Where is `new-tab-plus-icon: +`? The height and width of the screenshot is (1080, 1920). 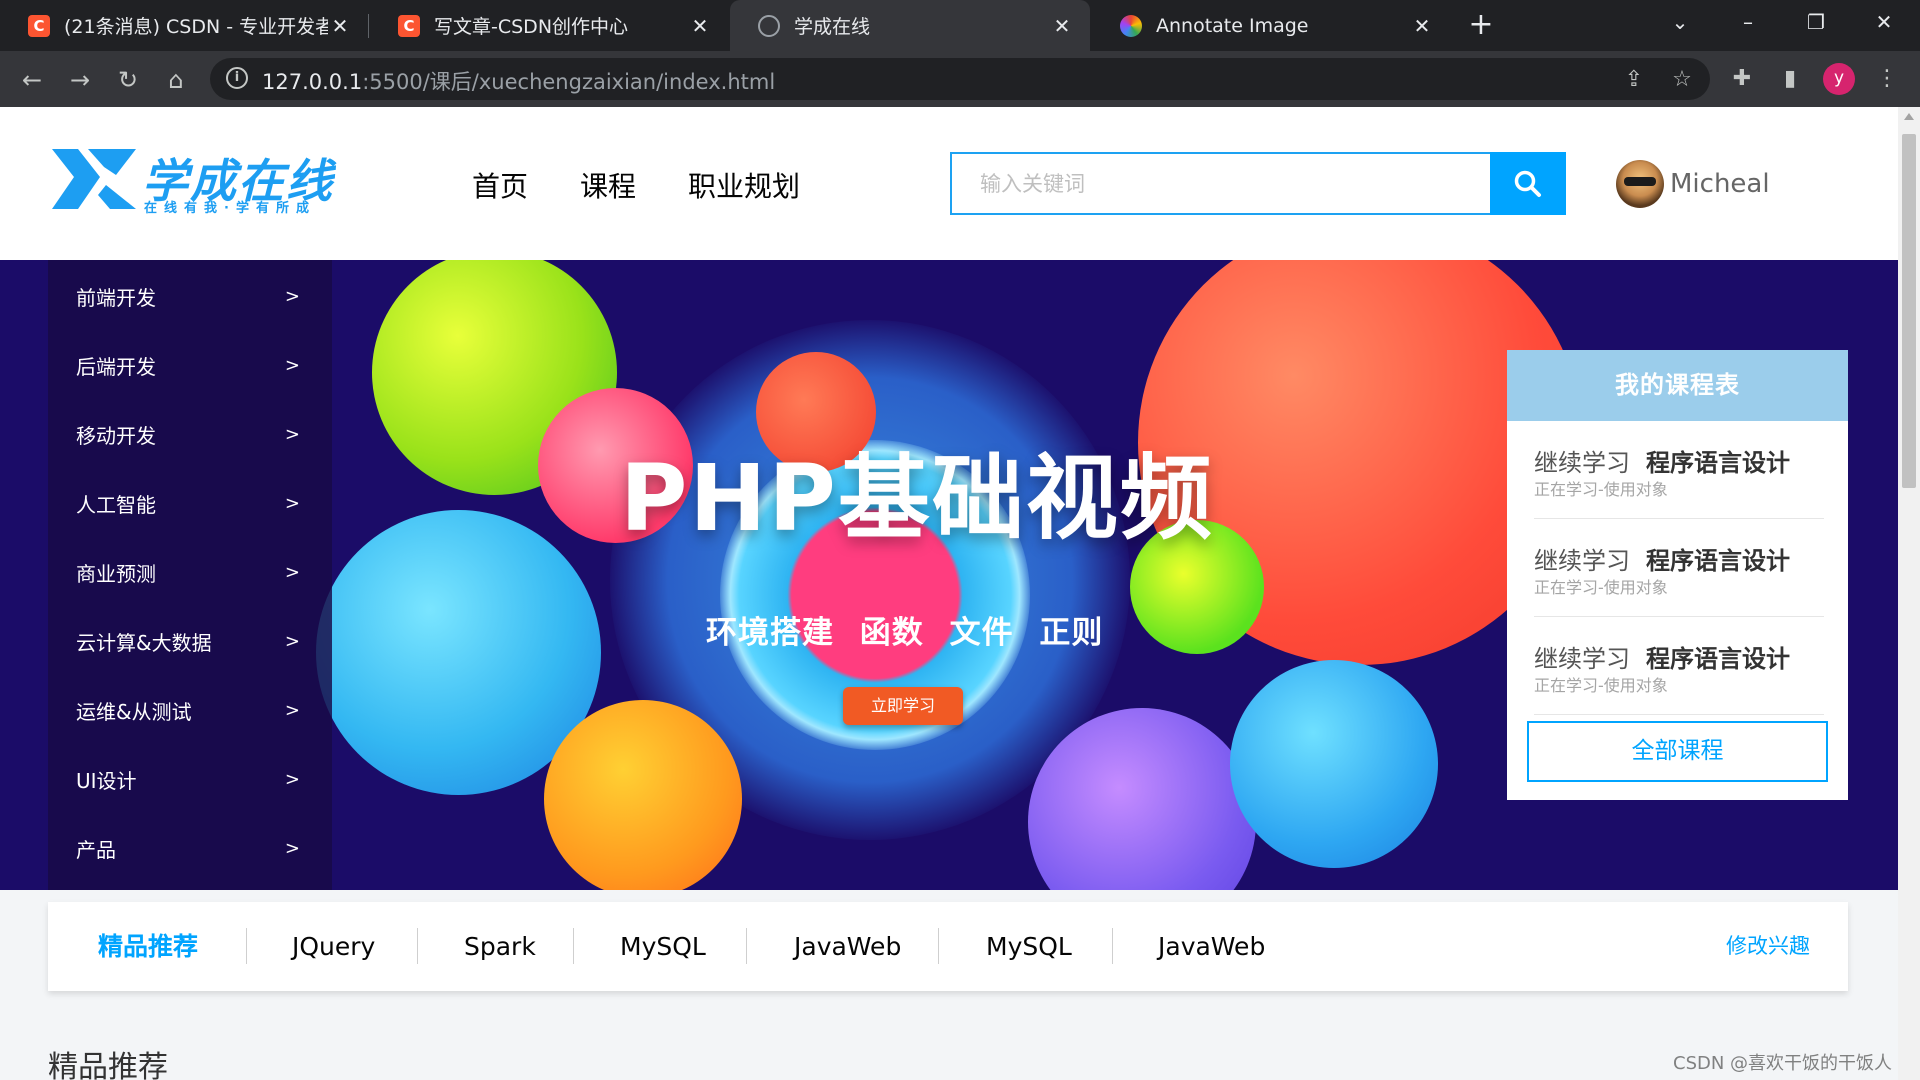
new-tab-plus-icon: + is located at coordinates (1481, 25).